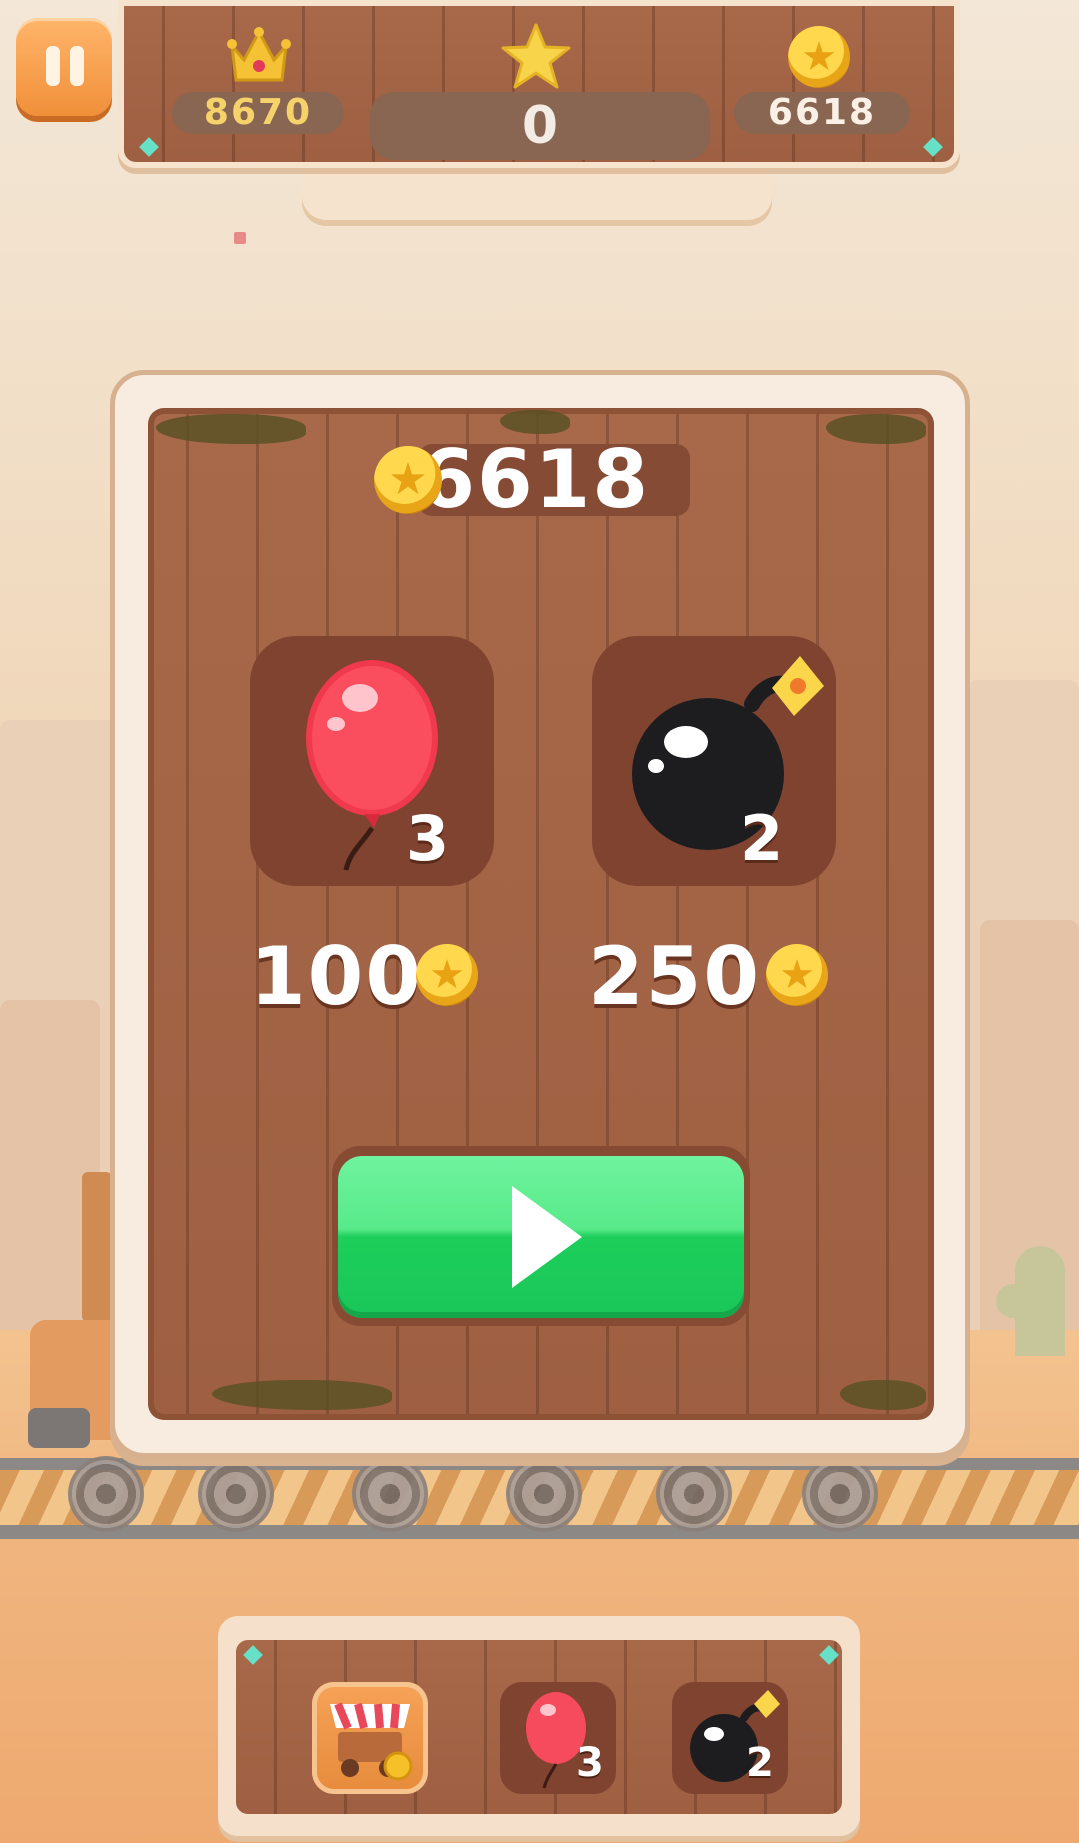 The width and height of the screenshot is (1079, 1843). I want to click on play-button, so click(541, 1237).